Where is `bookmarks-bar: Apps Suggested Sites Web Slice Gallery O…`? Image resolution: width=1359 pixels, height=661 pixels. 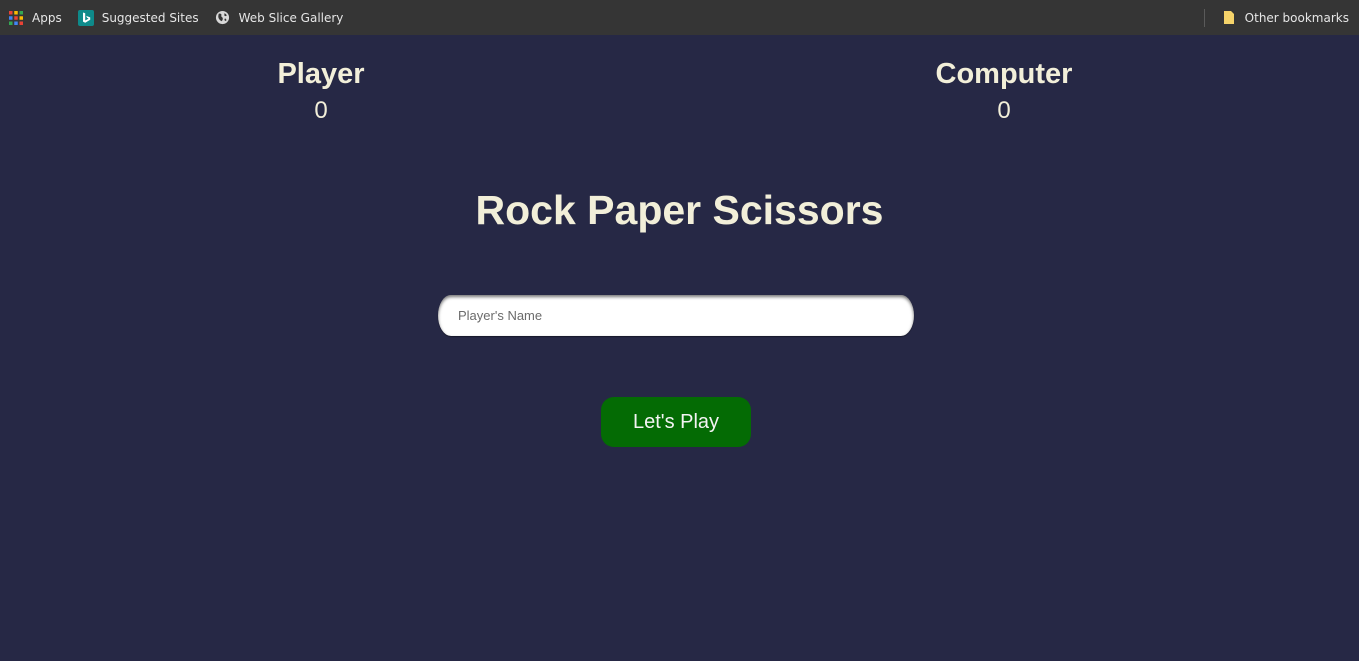 bookmarks-bar: Apps Suggested Sites Web Slice Gallery O… is located at coordinates (679, 17).